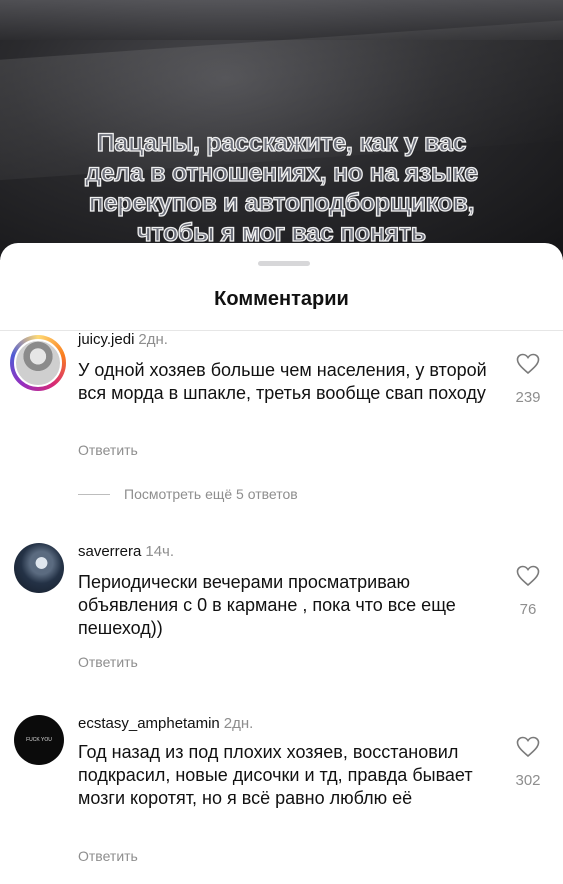 This screenshot has height=884, width=563. Describe the element at coordinates (211, 494) in the screenshot. I see `view-more-replies-label: Посмотреть ещё 5 ответов` at that location.